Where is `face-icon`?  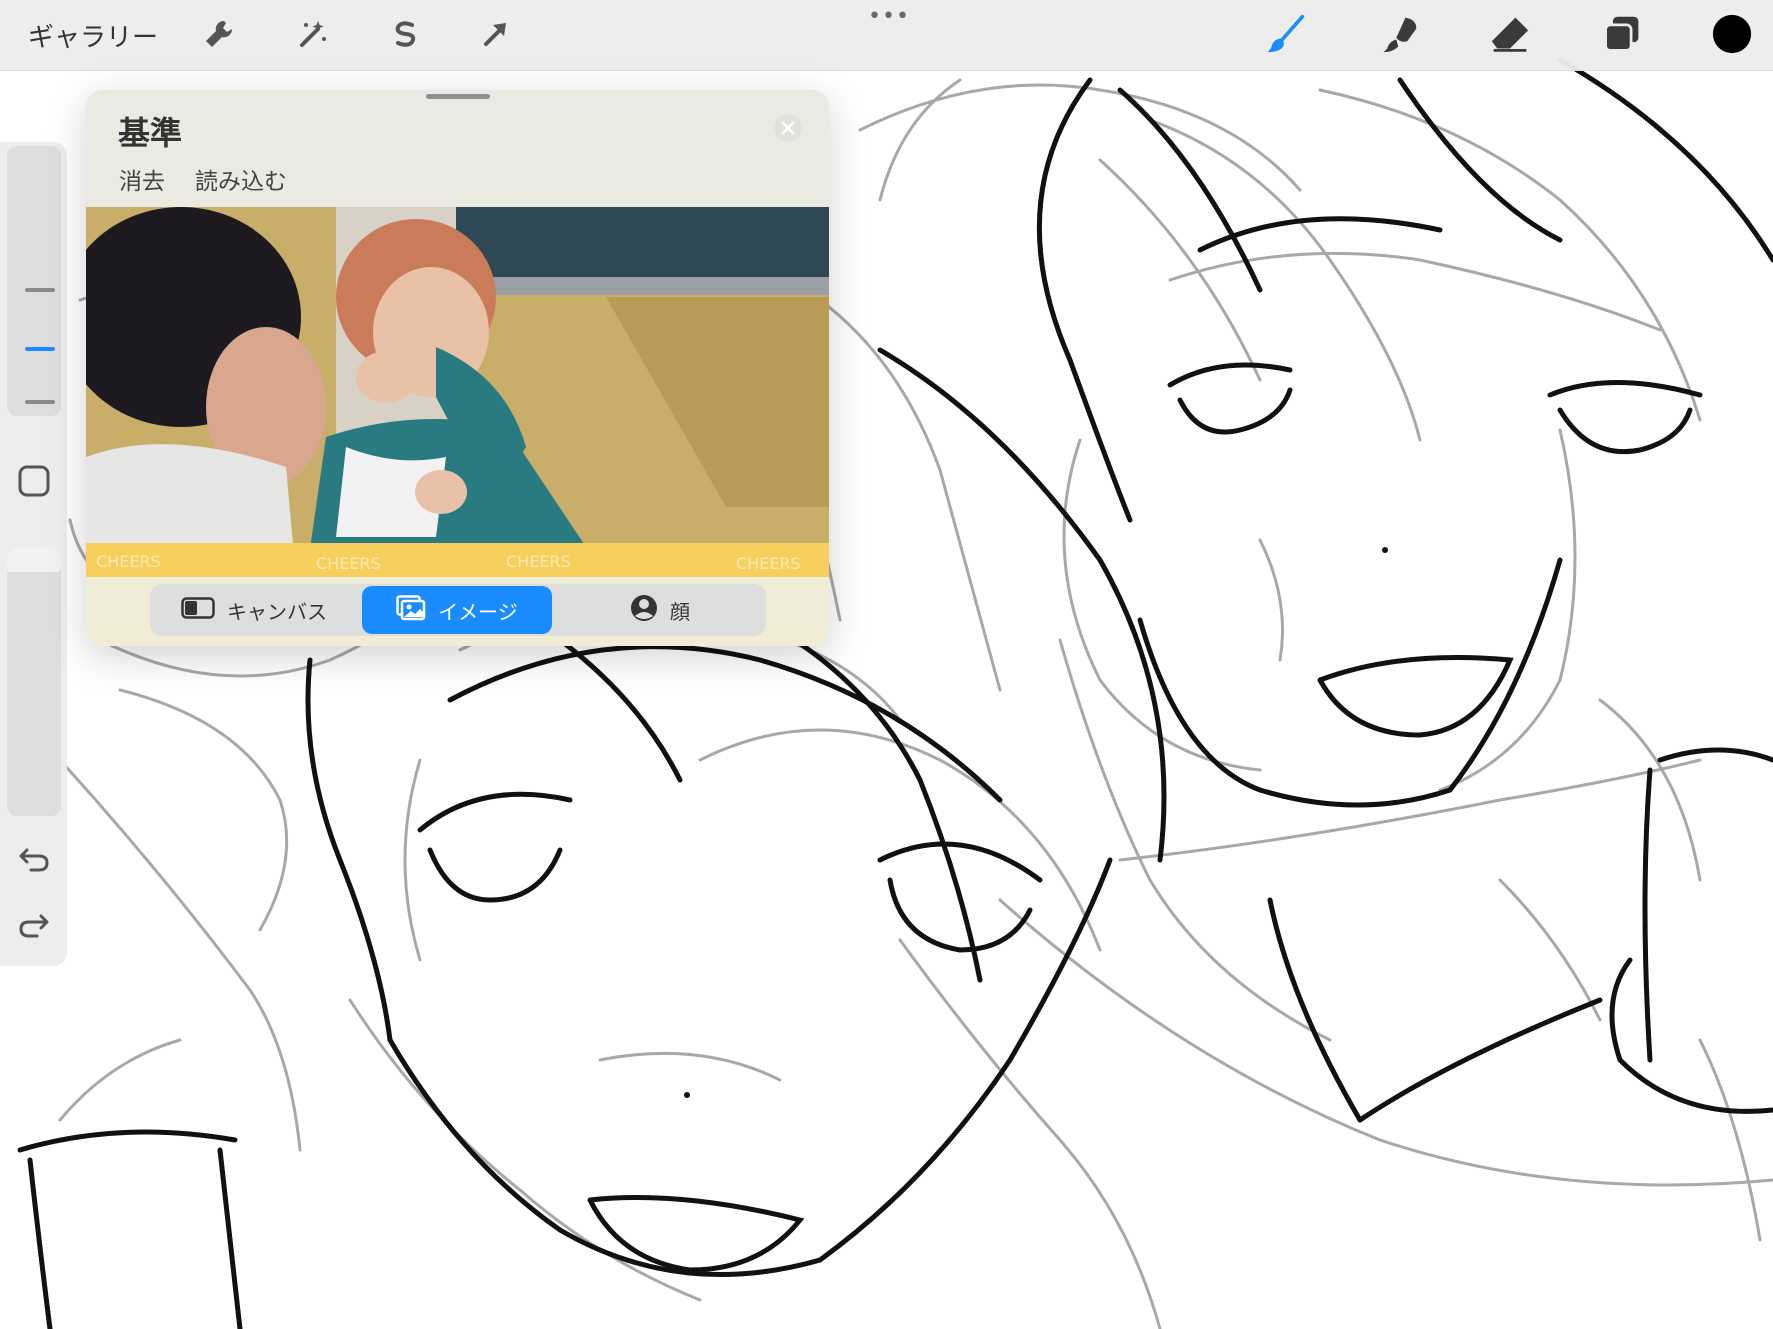 face-icon is located at coordinates (644, 610).